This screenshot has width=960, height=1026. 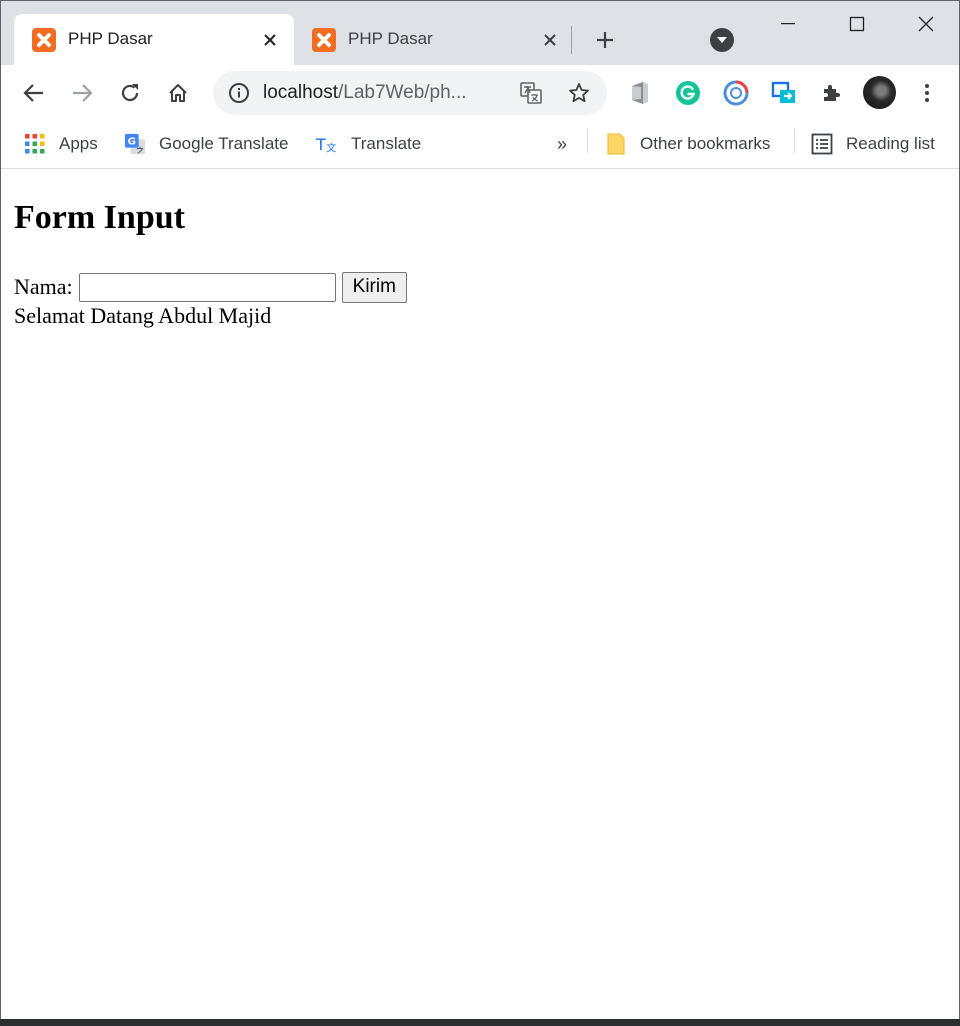 I want to click on taskbar-edge, so click(x=480, y=1022).